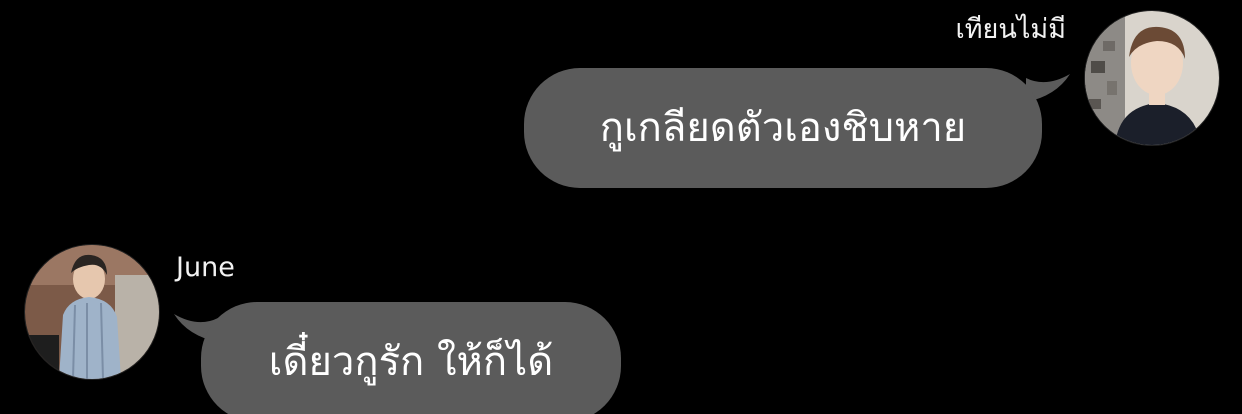 The width and height of the screenshot is (1242, 414). I want to click on sender-avatar-left, so click(92, 312).